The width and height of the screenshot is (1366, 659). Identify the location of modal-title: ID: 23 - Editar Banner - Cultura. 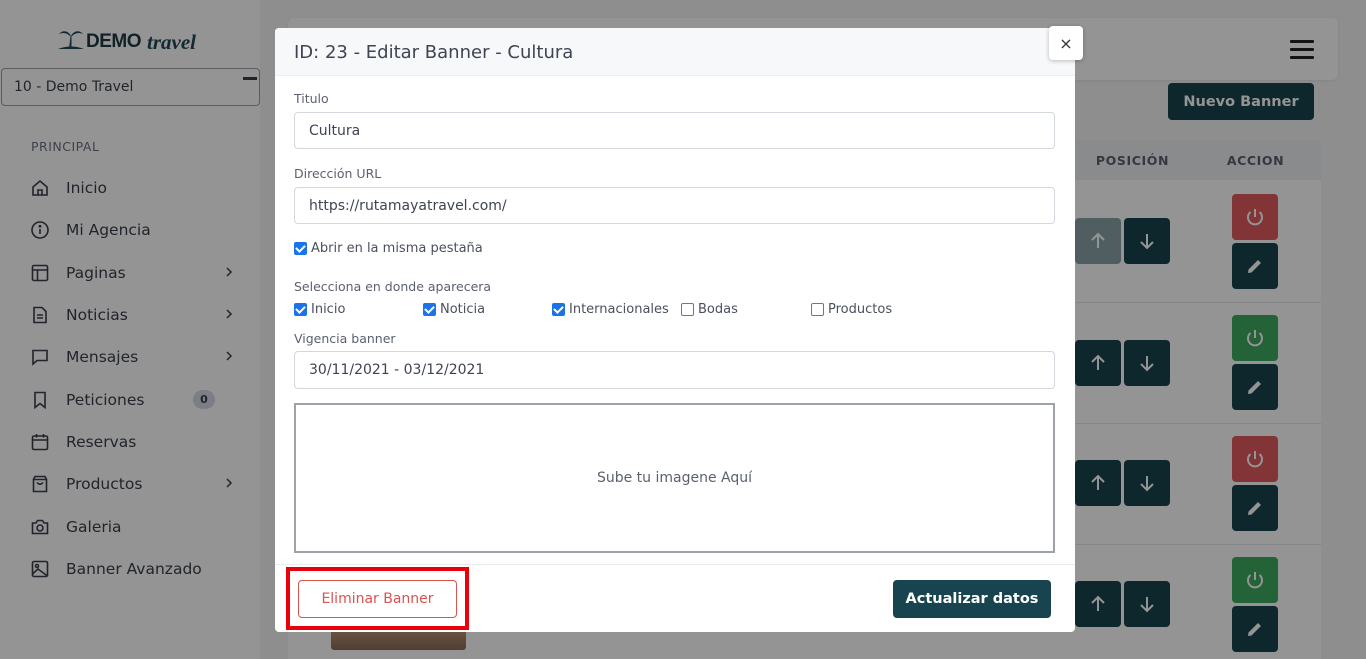
(434, 52).